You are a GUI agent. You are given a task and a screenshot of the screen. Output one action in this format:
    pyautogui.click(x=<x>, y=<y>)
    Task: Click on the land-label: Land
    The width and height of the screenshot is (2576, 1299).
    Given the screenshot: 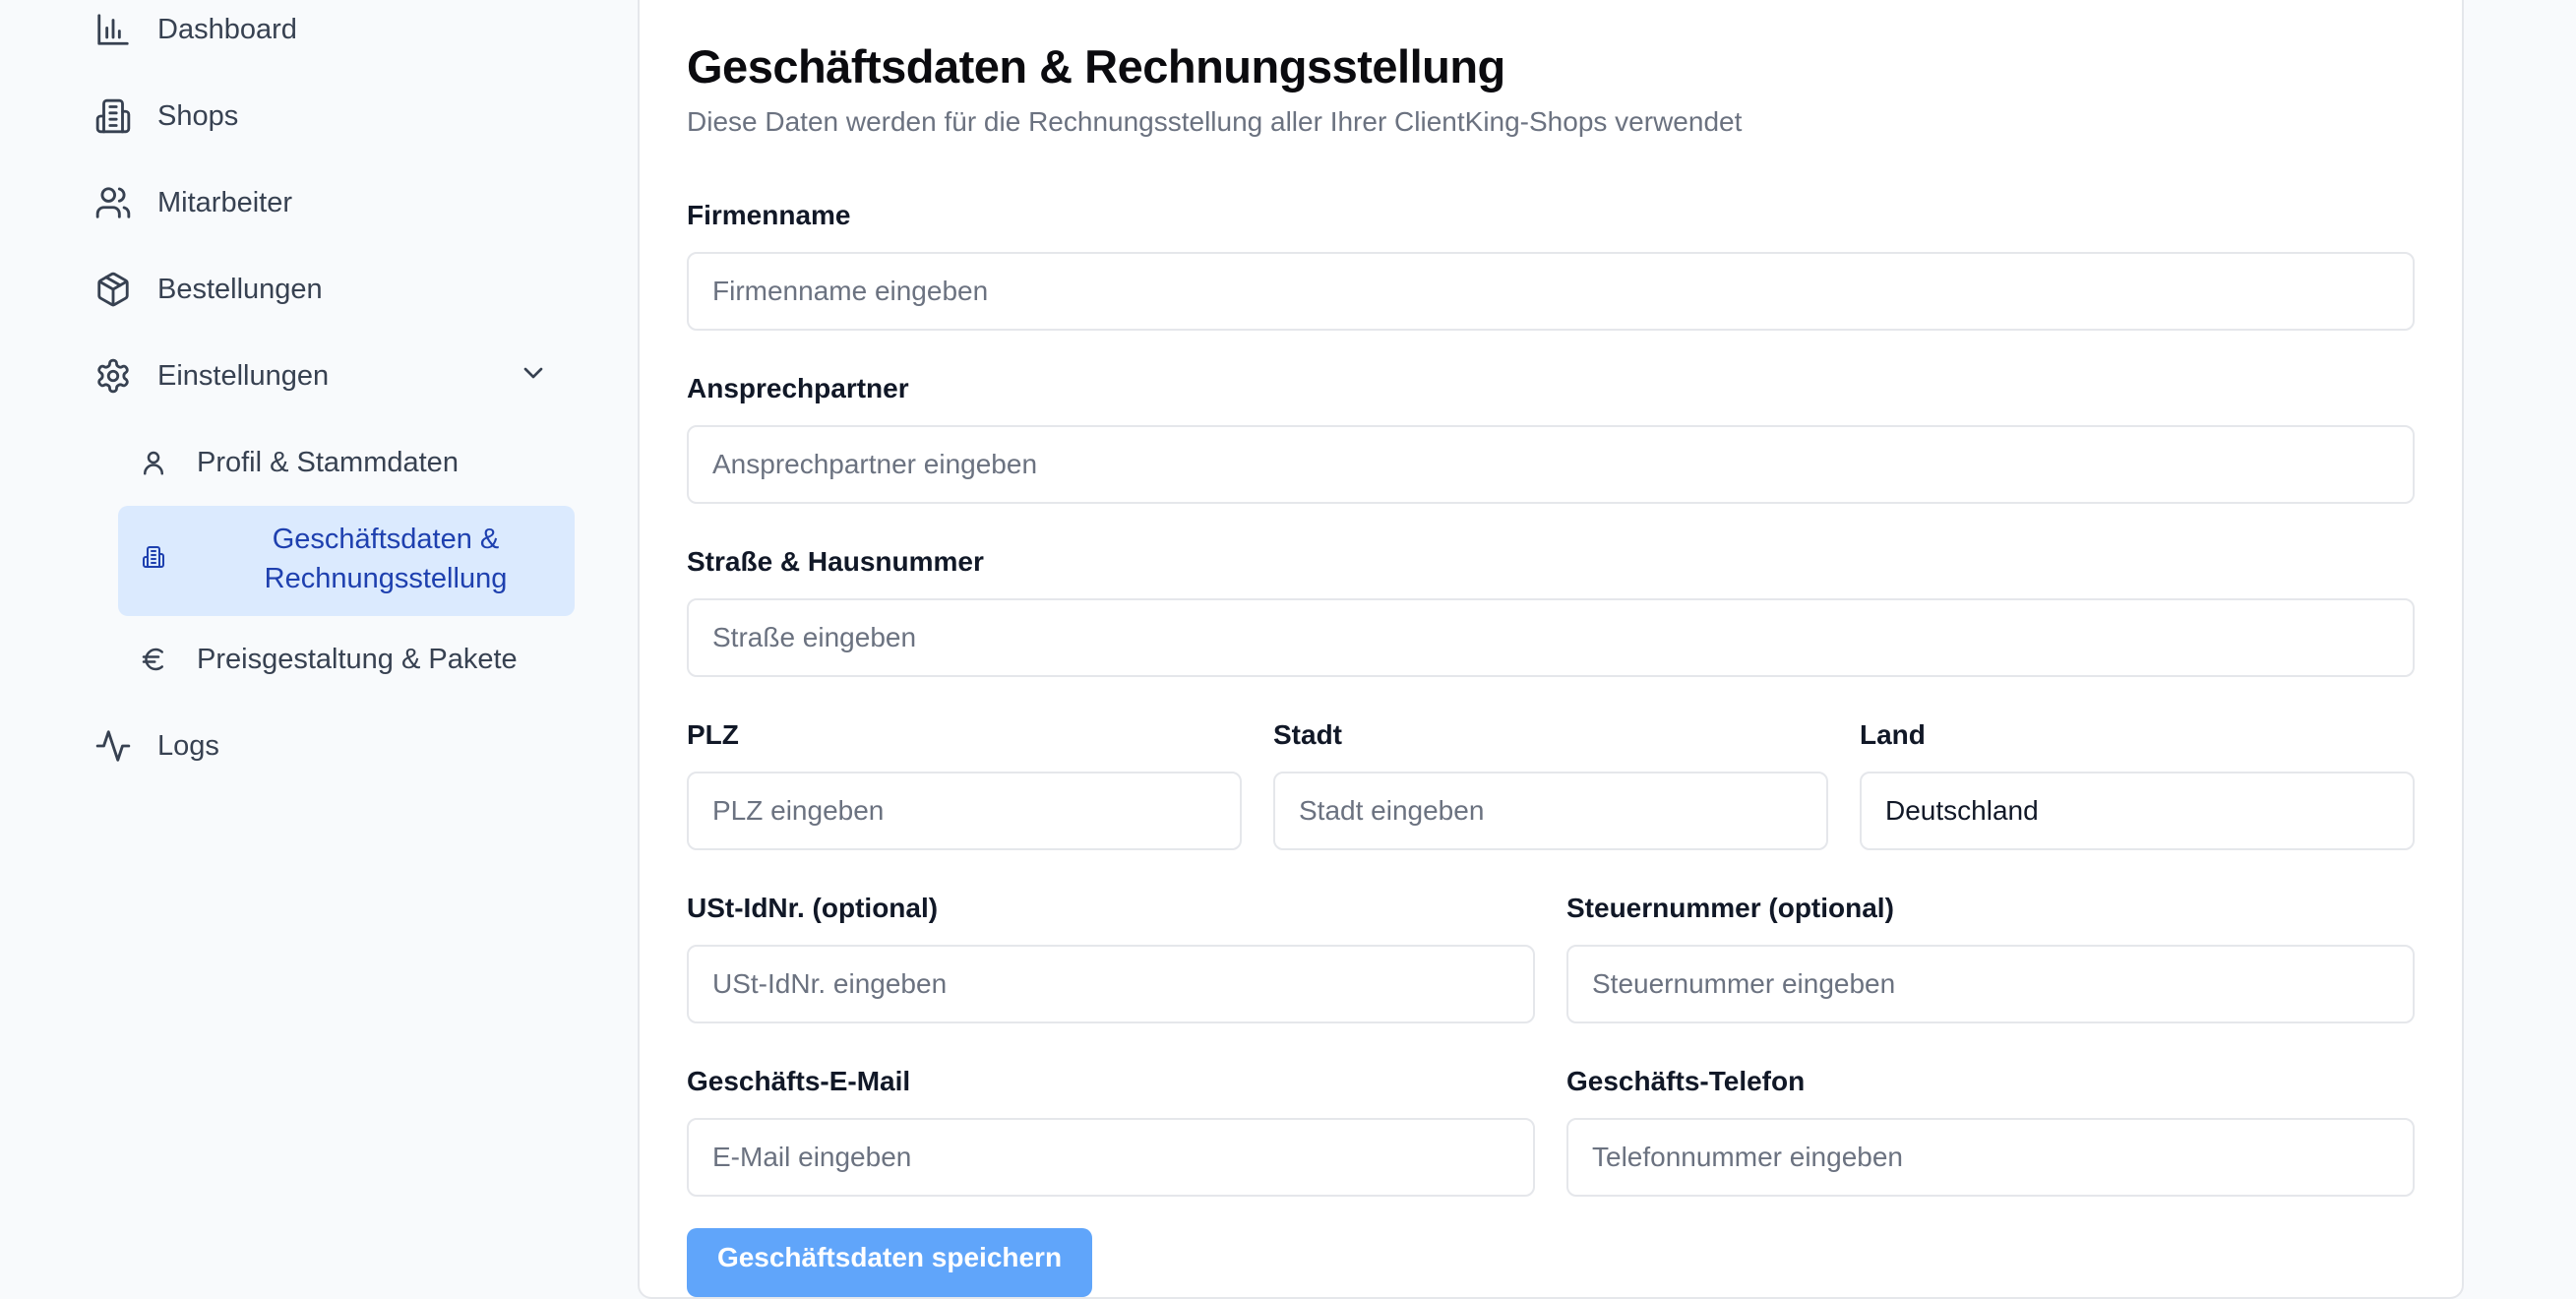 What is the action you would take?
    pyautogui.click(x=1893, y=735)
    